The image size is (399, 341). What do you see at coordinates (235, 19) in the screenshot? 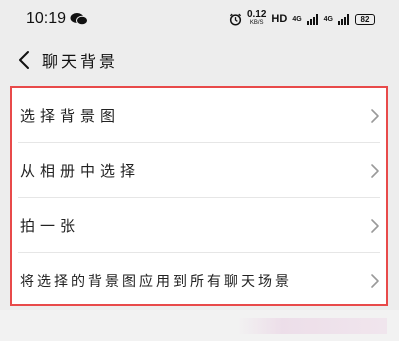
I see `alarm-icon` at bounding box center [235, 19].